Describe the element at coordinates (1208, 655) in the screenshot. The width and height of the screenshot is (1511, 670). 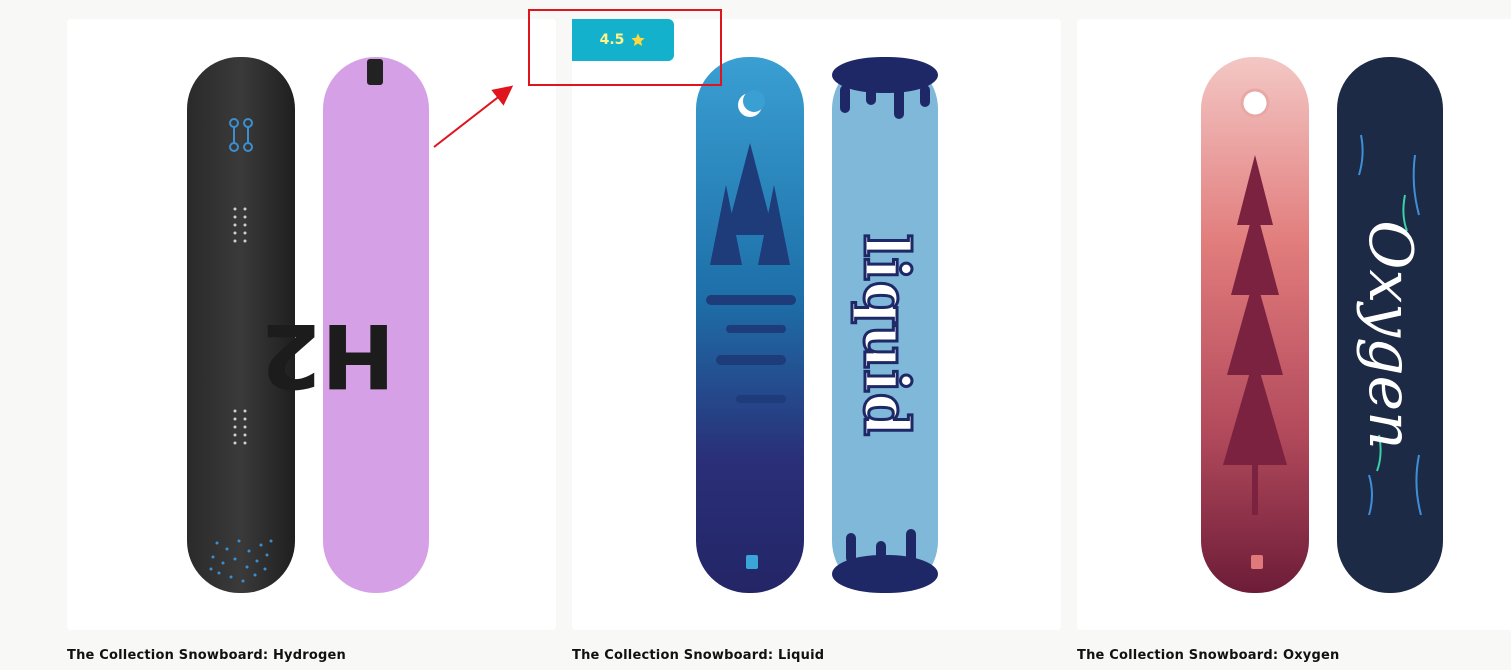
I see `product-title-oxygen: The Collection Snowboard: Oxygen` at that location.